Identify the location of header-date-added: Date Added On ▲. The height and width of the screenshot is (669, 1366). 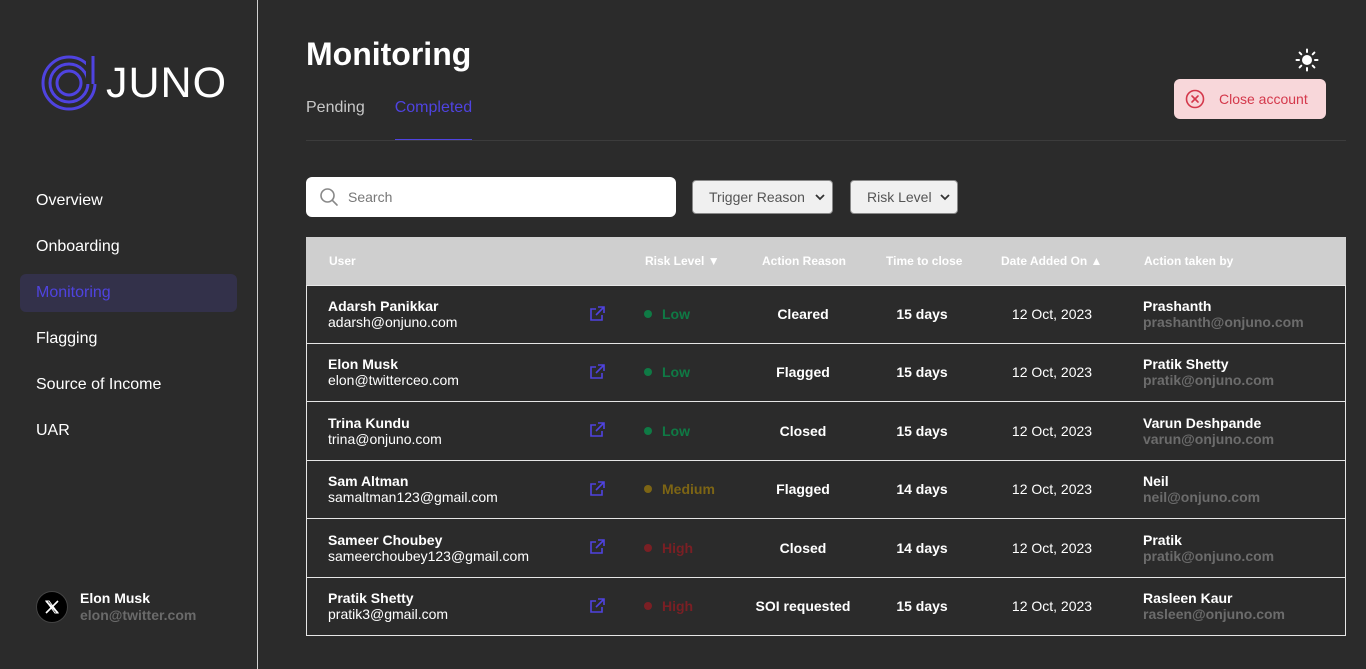
(1051, 261).